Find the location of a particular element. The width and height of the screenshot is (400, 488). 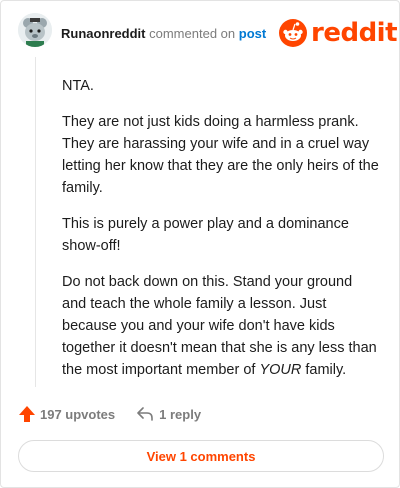

comment-text-end: family. is located at coordinates (324, 370).